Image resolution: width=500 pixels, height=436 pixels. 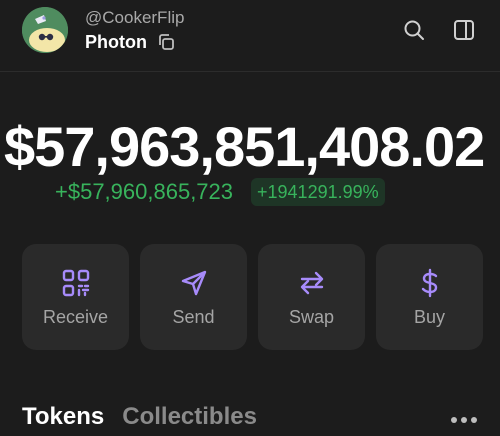 I want to click on asset-tabs: Tokens Collectibles, so click(x=139, y=417).